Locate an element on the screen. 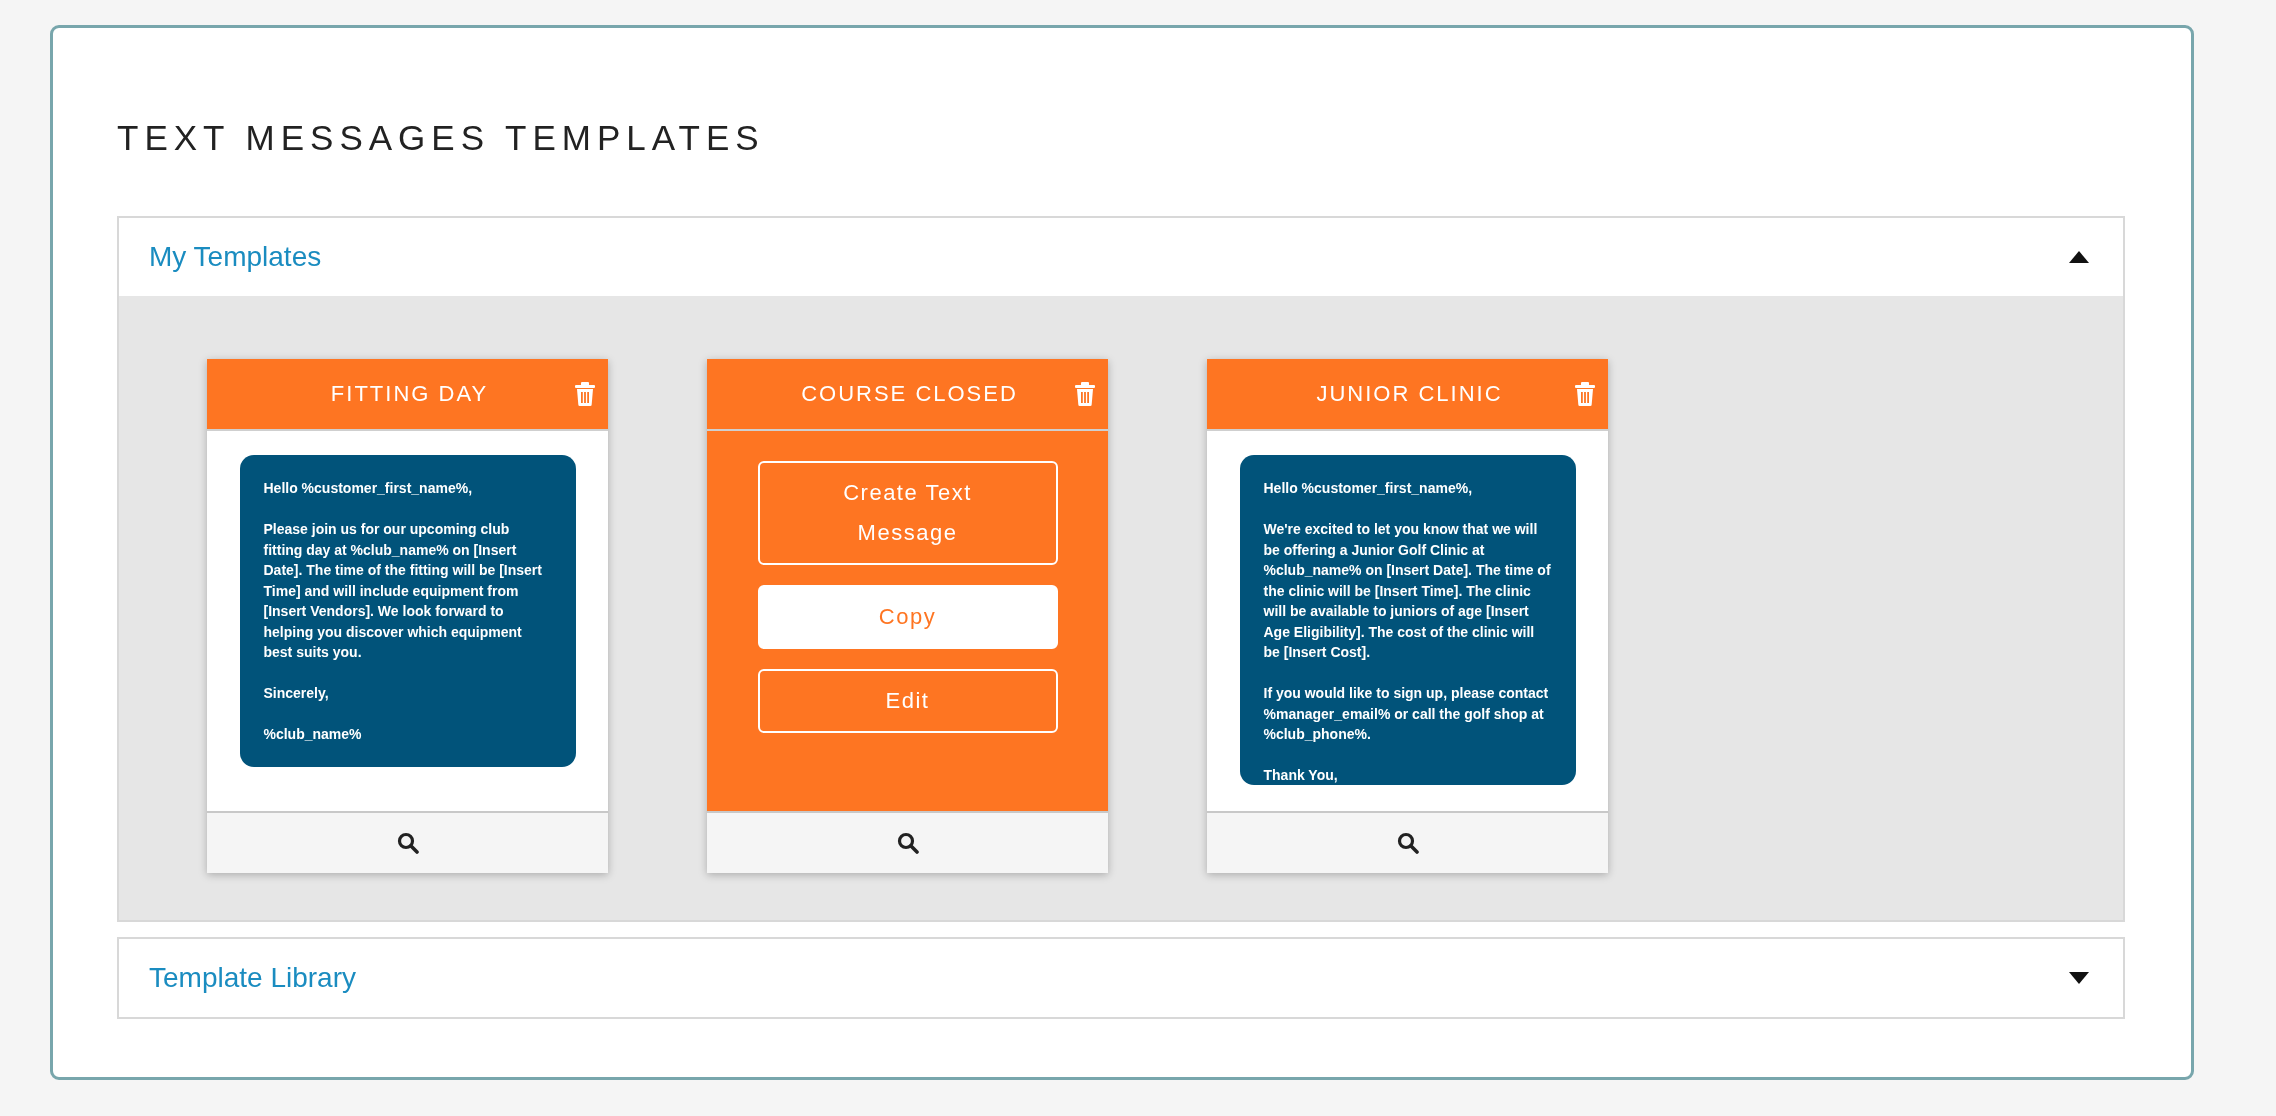 The width and height of the screenshot is (2276, 1116). caret-down-icon is located at coordinates (2079, 978).